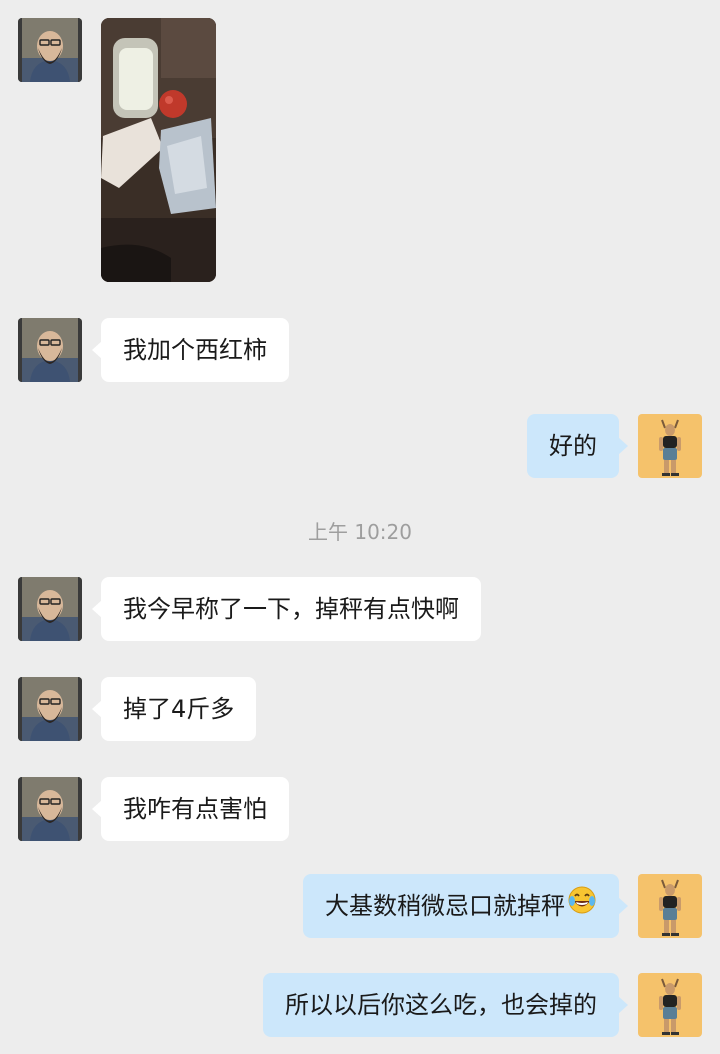 The height and width of the screenshot is (1054, 720). I want to click on message-text: 我咋有点害怕, so click(195, 809).